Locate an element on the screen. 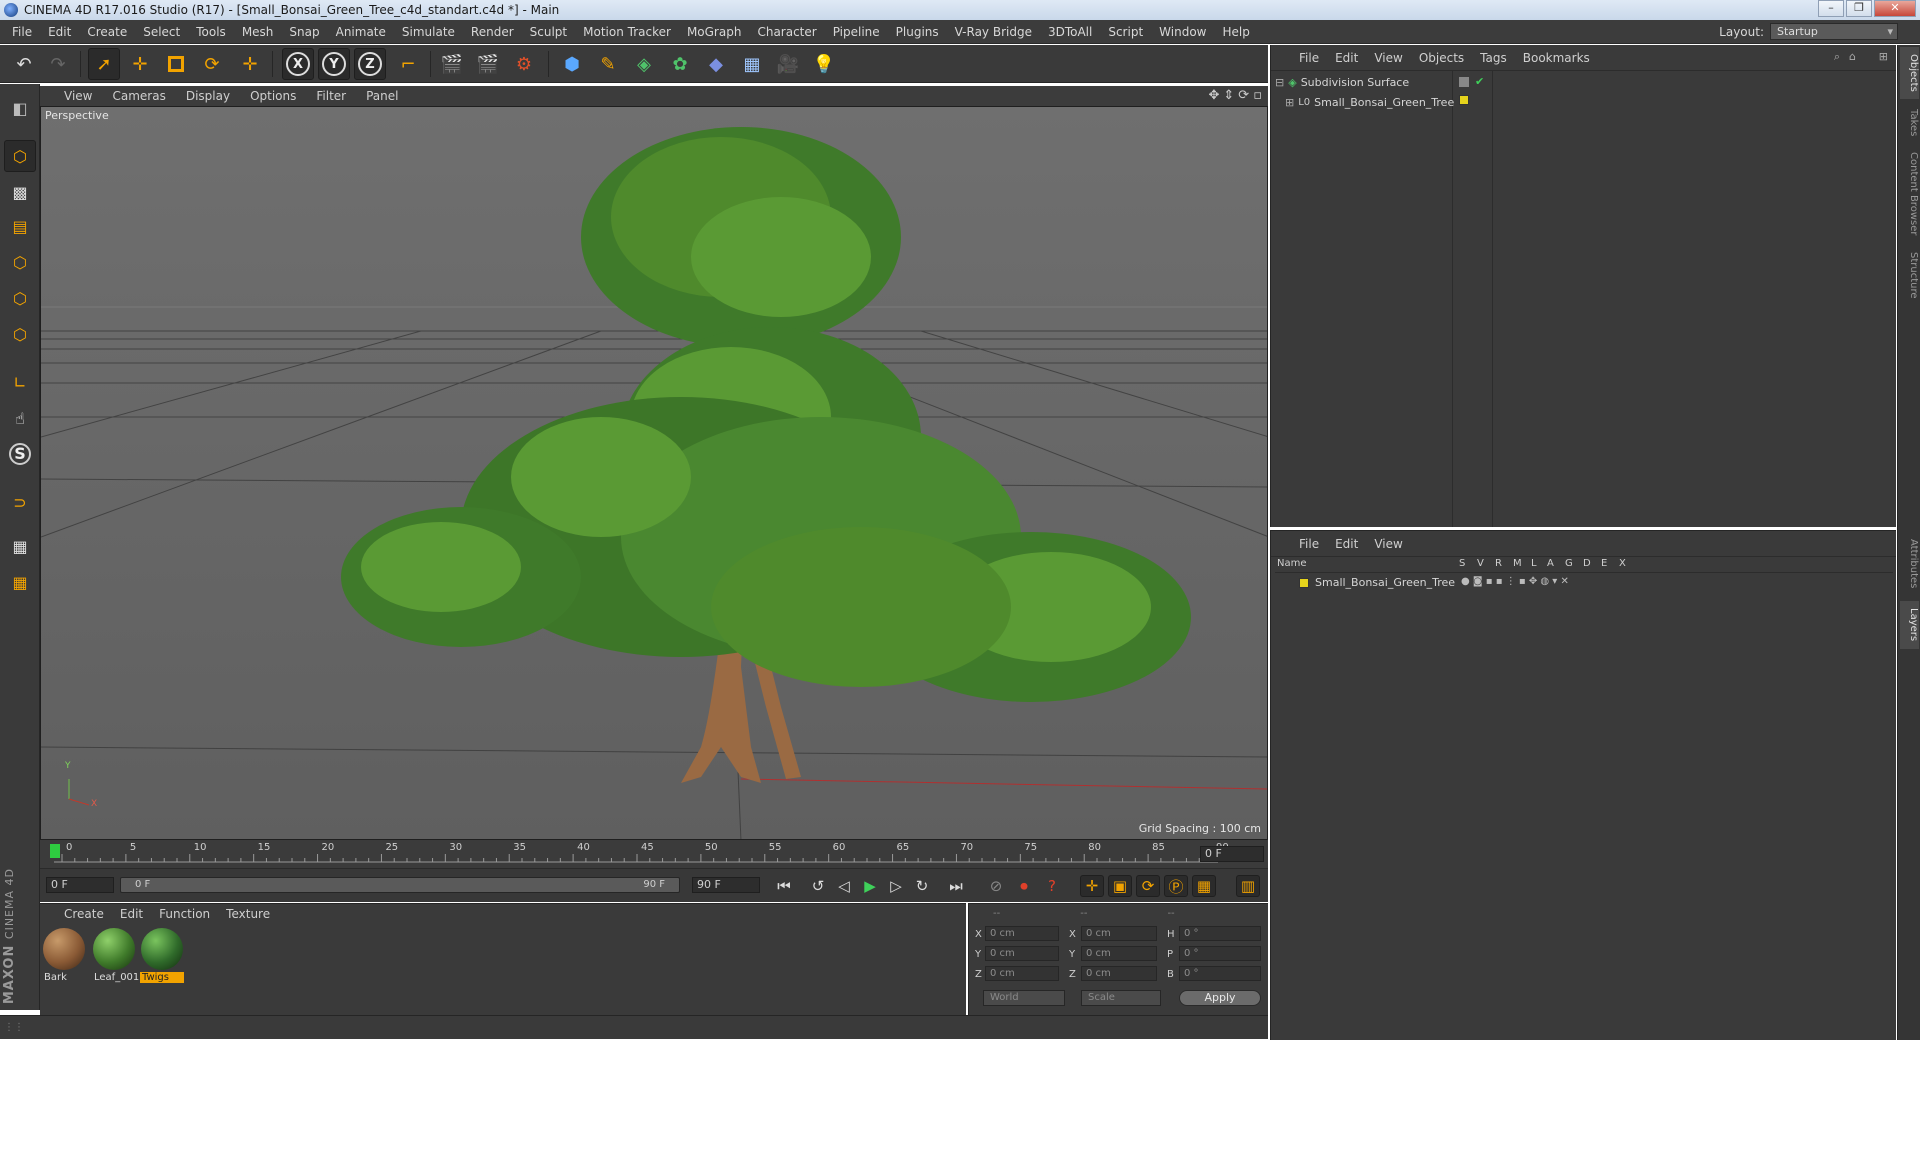 This screenshot has width=1920, height=1158. object-row-subdivision-surface: ⊟ ◈ Subdivision Surface is located at coordinates (1342, 82).